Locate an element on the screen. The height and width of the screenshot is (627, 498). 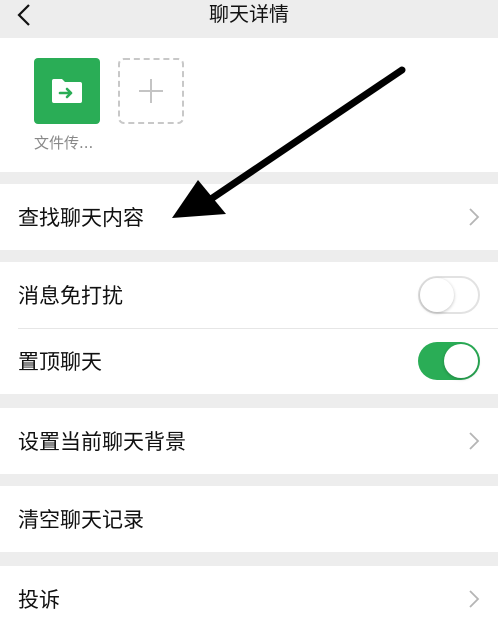
section-background: 设置当前聊天背景 is located at coordinates (249, 441).